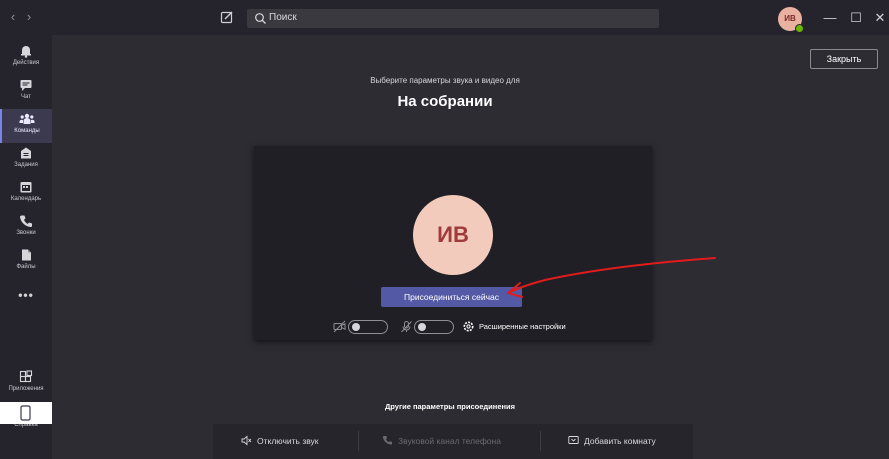 Image resolution: width=889 pixels, height=459 pixels. Describe the element at coordinates (620, 441) in the screenshot. I see `option-label: Добавить комнату` at that location.